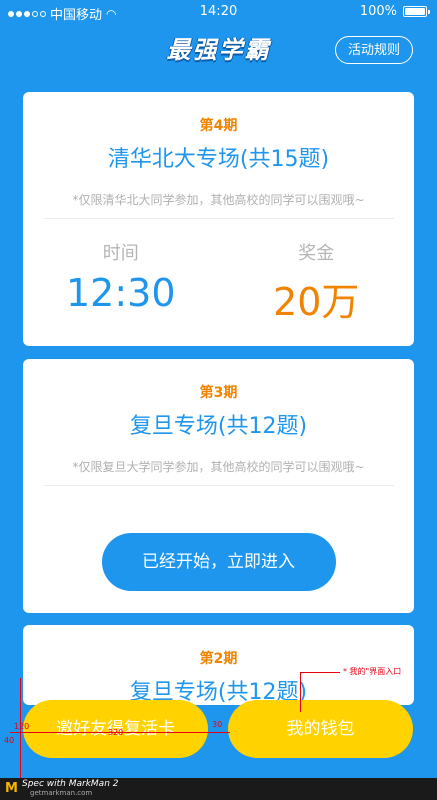  I want to click on battery-percent: 100%, so click(378, 11).